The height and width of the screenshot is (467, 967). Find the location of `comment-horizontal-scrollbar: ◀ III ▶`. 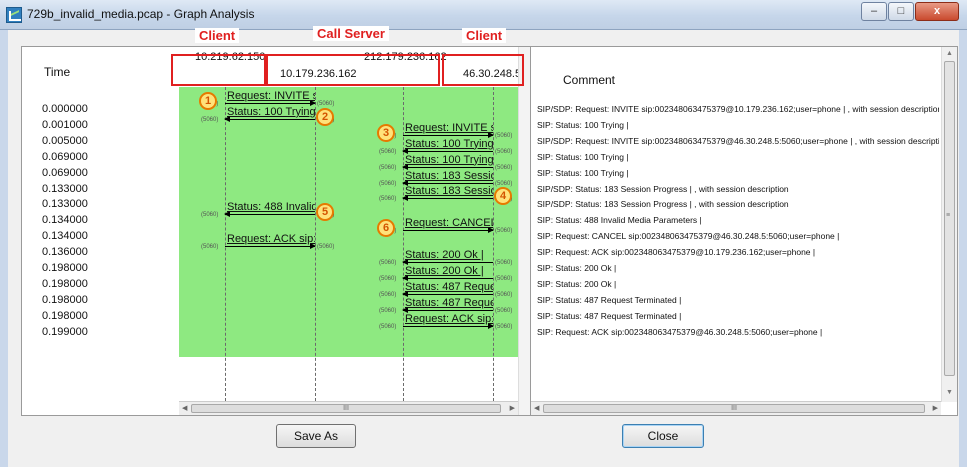

comment-horizontal-scrollbar: ◀ III ▶ is located at coordinates (736, 408).